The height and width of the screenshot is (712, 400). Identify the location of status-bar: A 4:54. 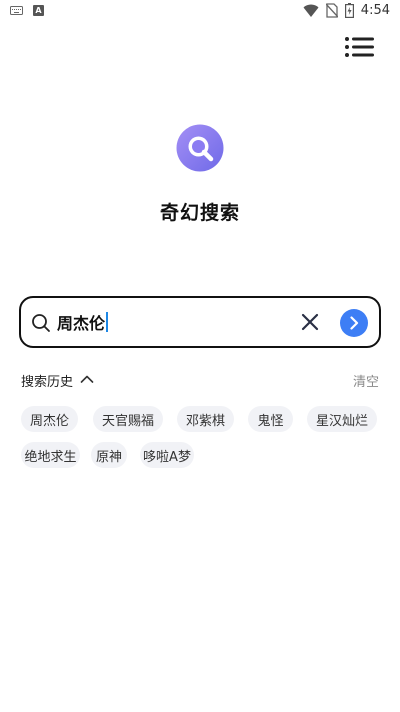
(200, 12).